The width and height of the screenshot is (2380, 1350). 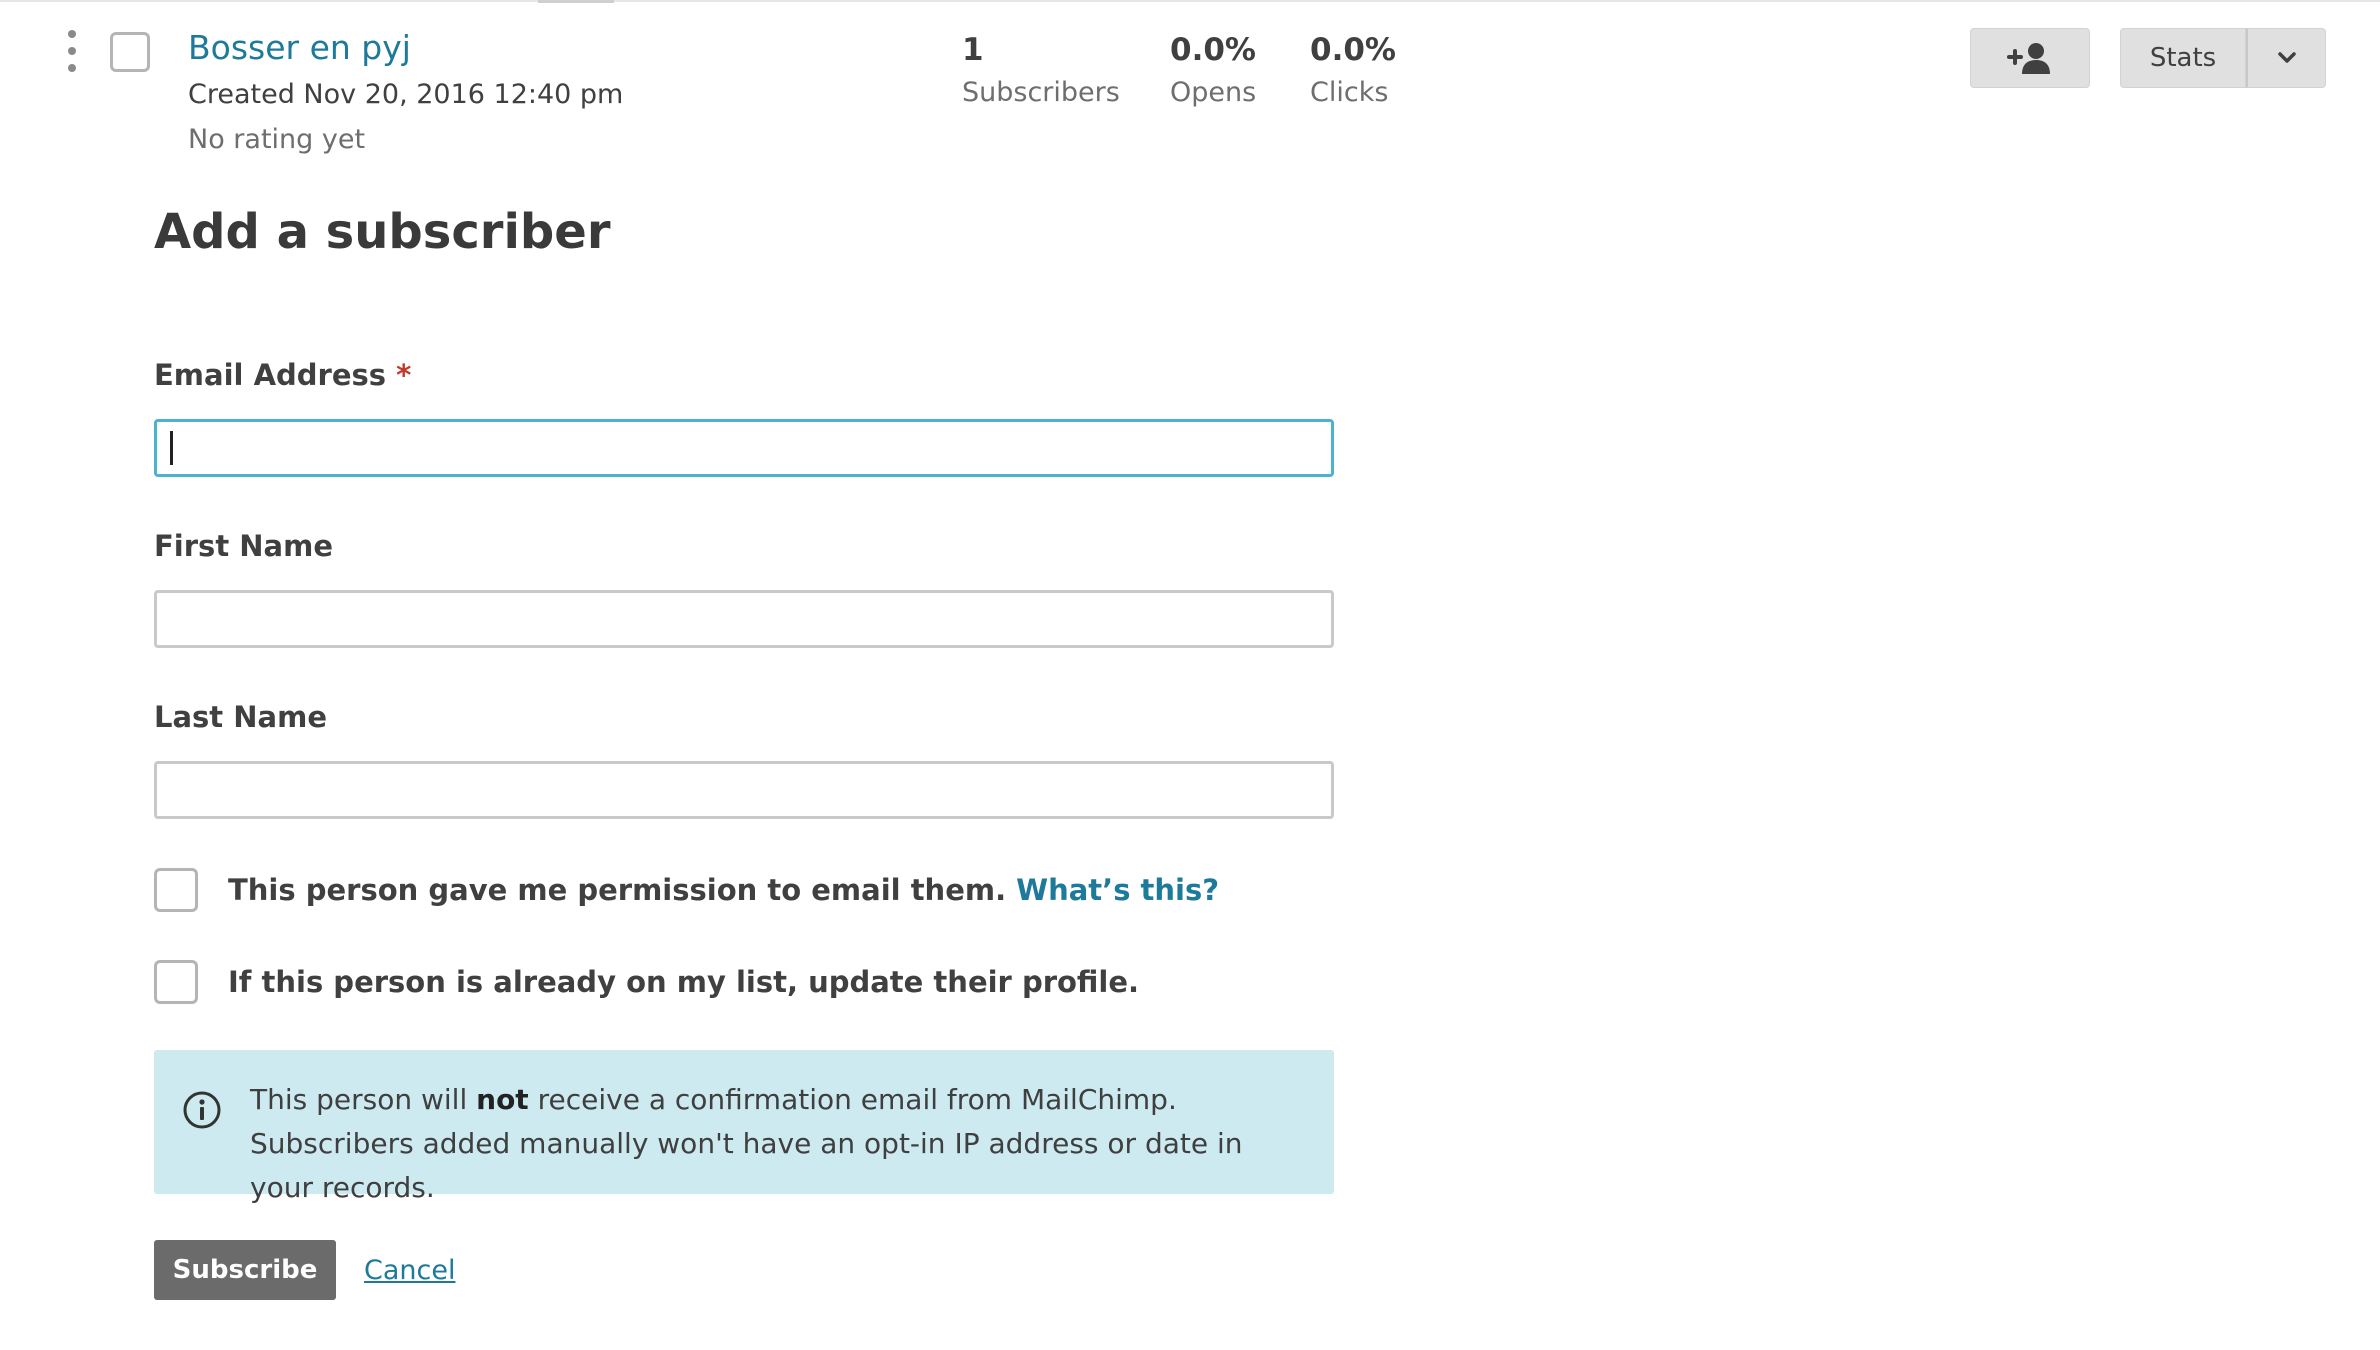 What do you see at coordinates (176, 982) in the screenshot?
I see `update-profile-checkbox` at bounding box center [176, 982].